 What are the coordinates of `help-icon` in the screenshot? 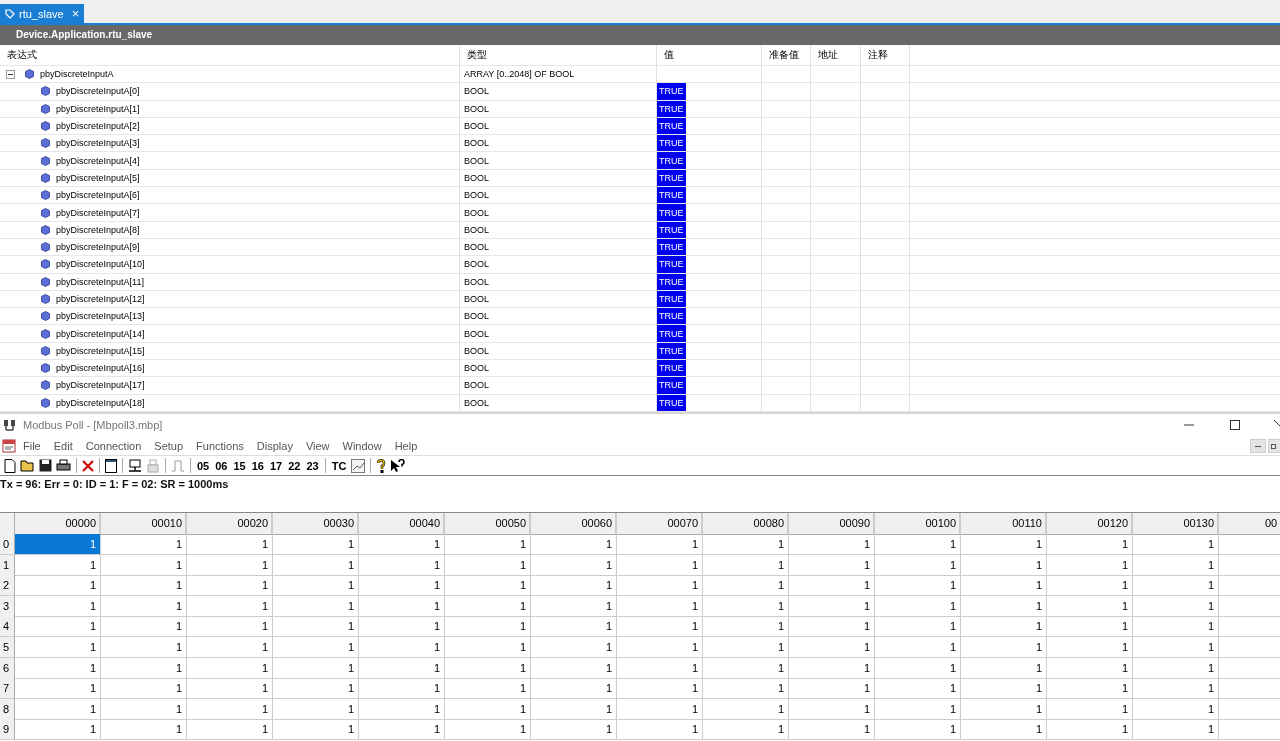 It's located at (381, 465).